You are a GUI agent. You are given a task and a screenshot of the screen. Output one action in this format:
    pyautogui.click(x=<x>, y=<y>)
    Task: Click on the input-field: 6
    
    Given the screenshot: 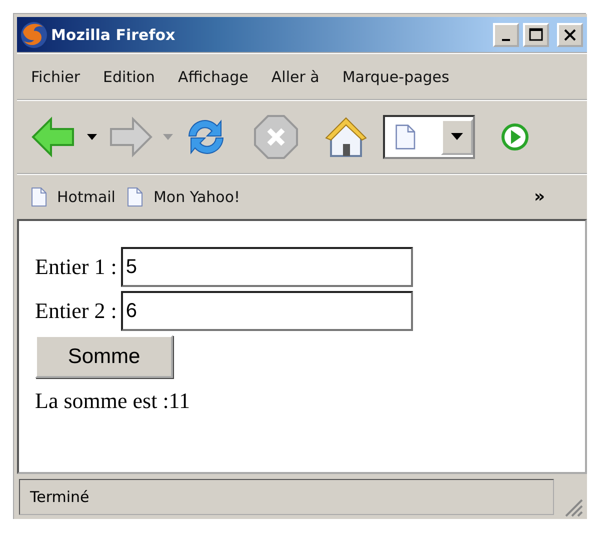 What is the action you would take?
    pyautogui.click(x=266, y=311)
    